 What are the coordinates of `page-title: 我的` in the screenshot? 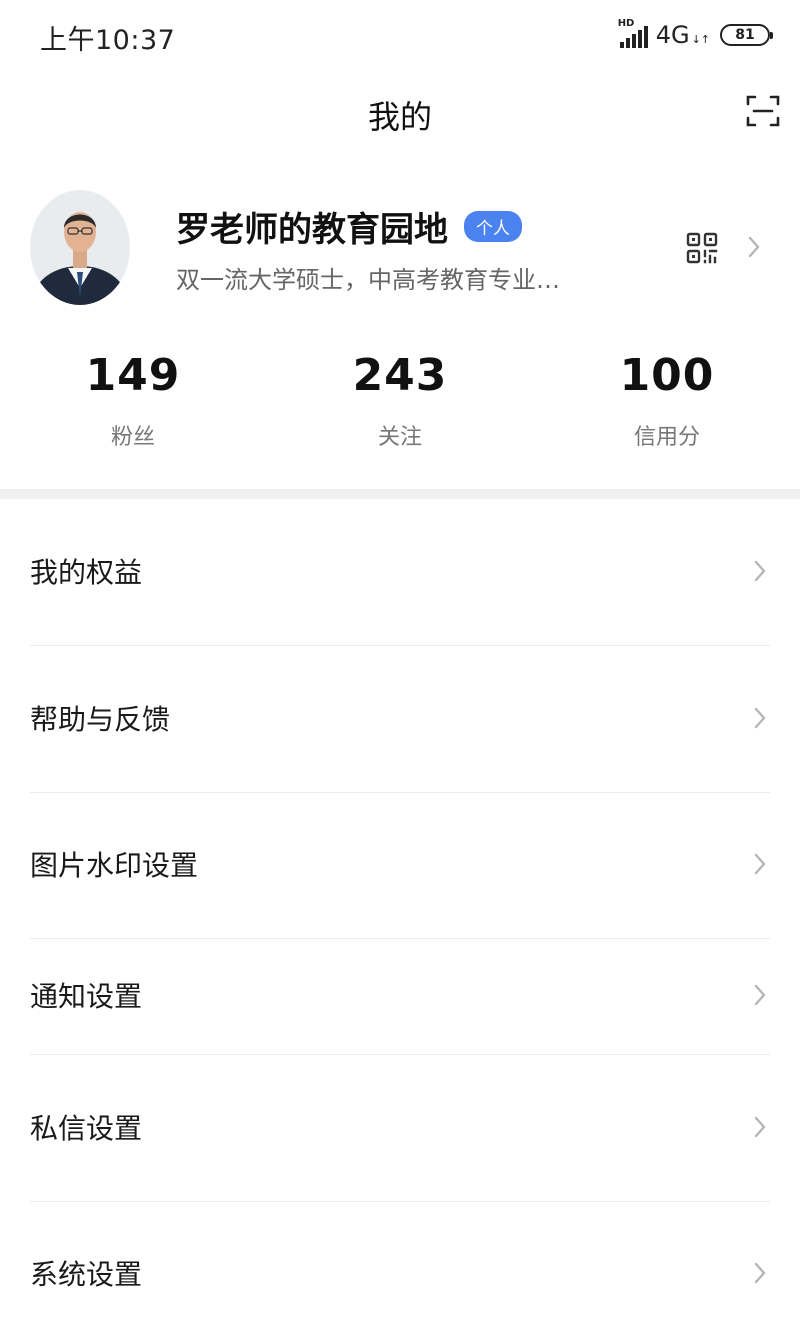 It's located at (399, 117).